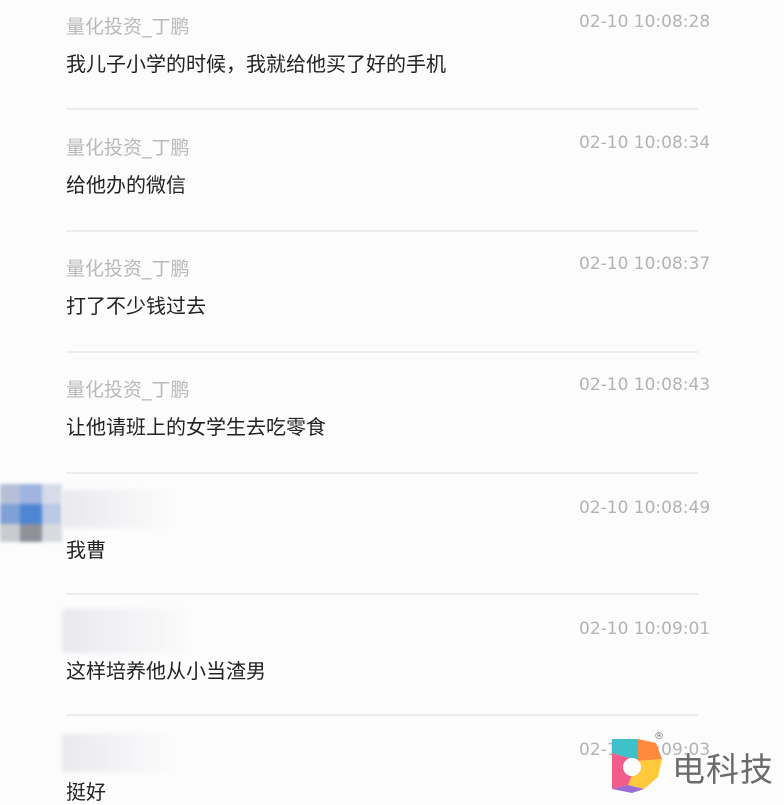  Describe the element at coordinates (256, 64) in the screenshot. I see `message-text: 我儿子小学的时候，我就给他买了好的手机` at that location.